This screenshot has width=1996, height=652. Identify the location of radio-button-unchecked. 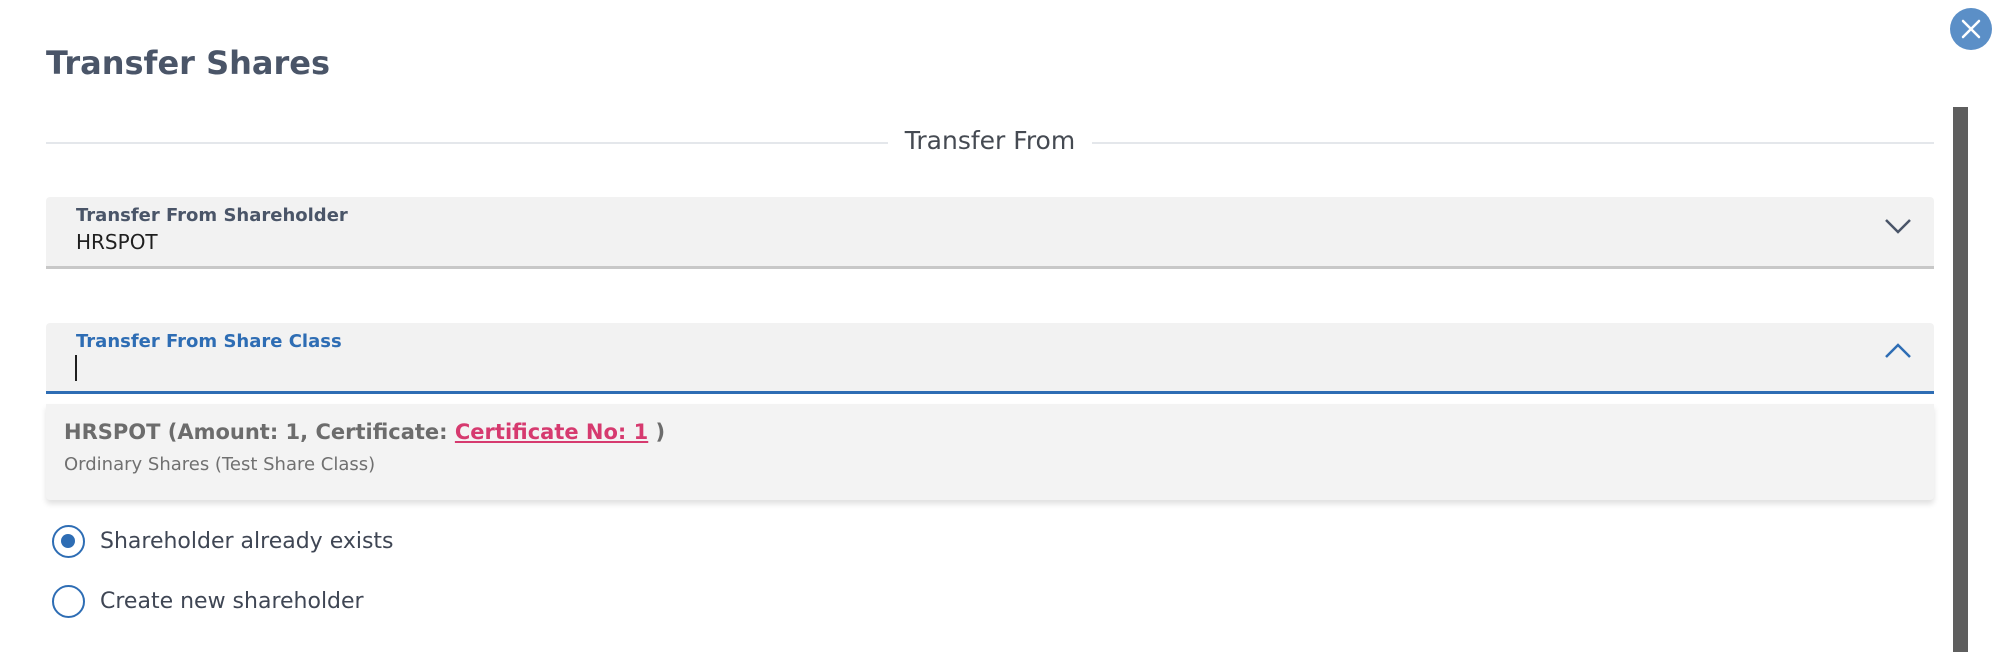
(68, 601).